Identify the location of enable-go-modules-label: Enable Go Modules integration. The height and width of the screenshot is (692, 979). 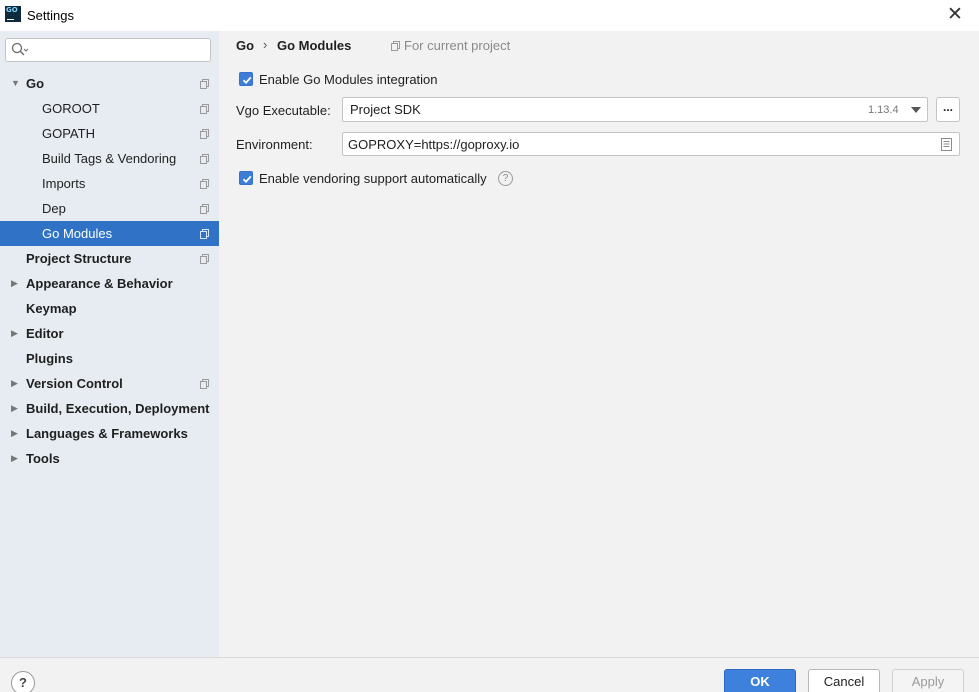
(348, 79).